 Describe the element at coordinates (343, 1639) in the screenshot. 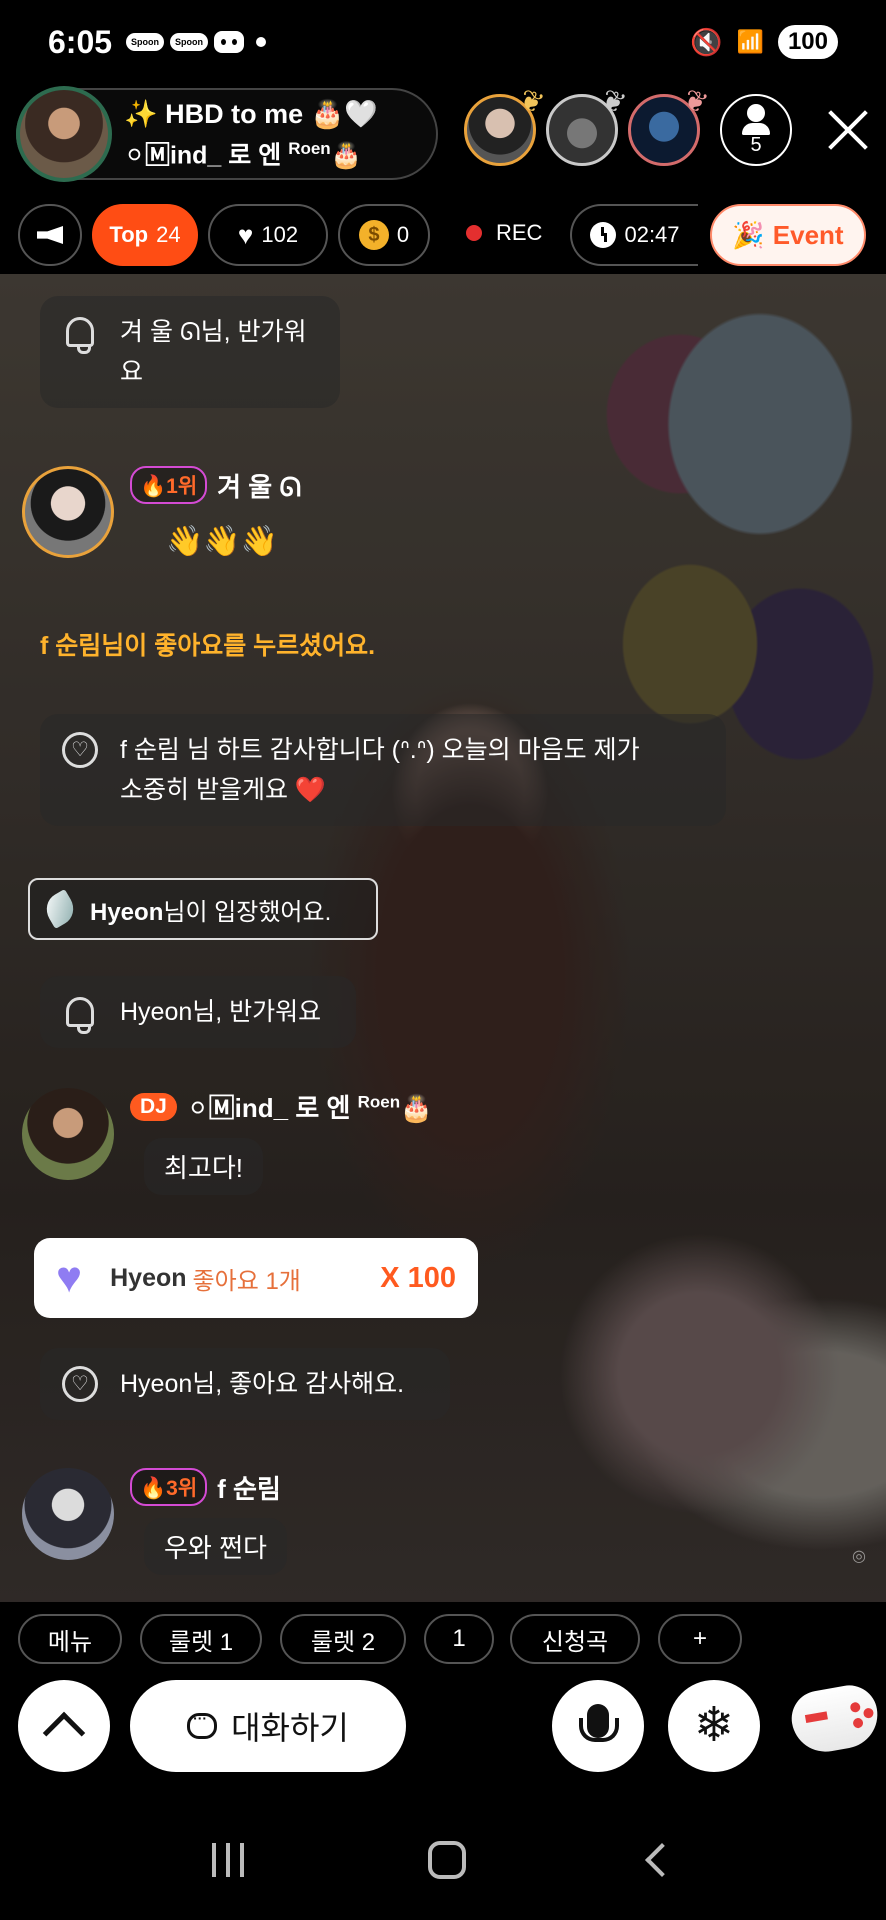

I see `roulette-2-button: 룰렛 2` at that location.